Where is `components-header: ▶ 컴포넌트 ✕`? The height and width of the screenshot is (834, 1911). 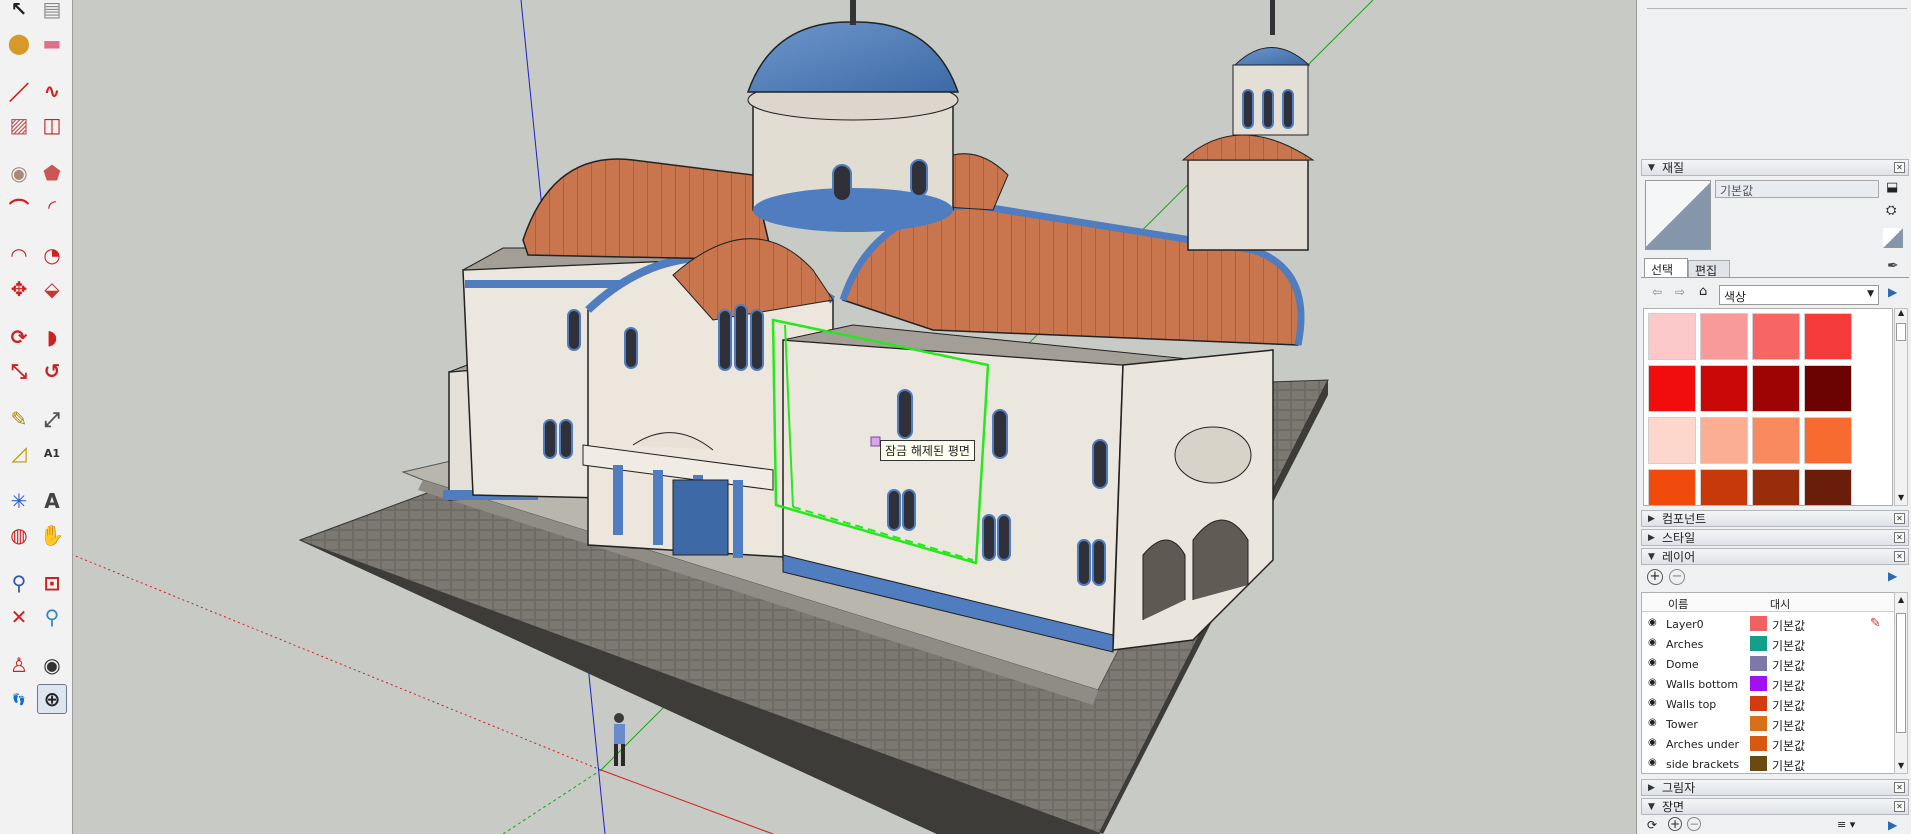 components-header: ▶ 컴포넌트 ✕ is located at coordinates (1775, 518).